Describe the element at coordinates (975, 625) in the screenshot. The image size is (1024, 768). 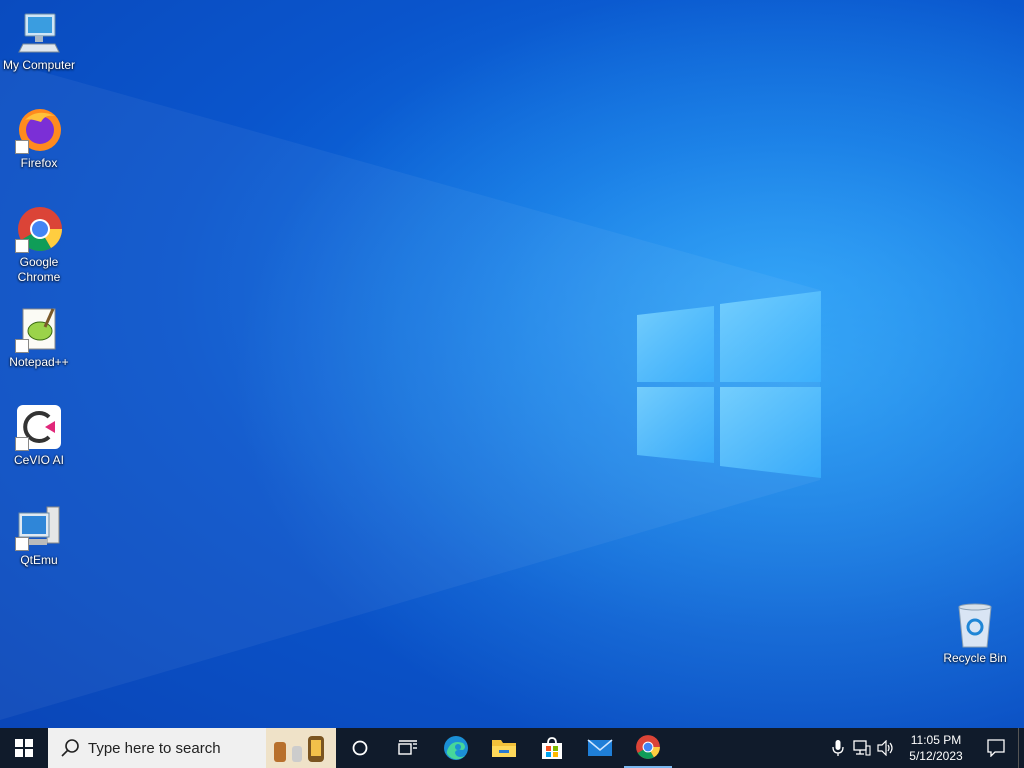
I see `recycle-bin-icon` at that location.